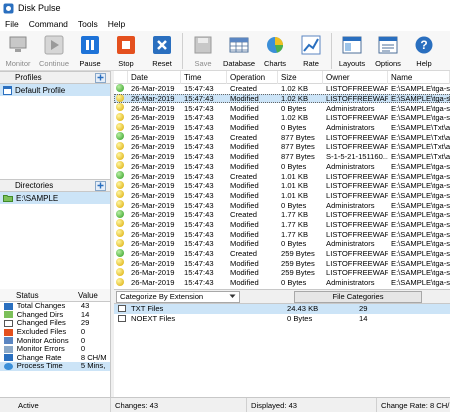 The height and width of the screenshot is (412, 450). What do you see at coordinates (298, 157) in the screenshot?
I see `cell-sz: 877 Bytes` at bounding box center [298, 157].